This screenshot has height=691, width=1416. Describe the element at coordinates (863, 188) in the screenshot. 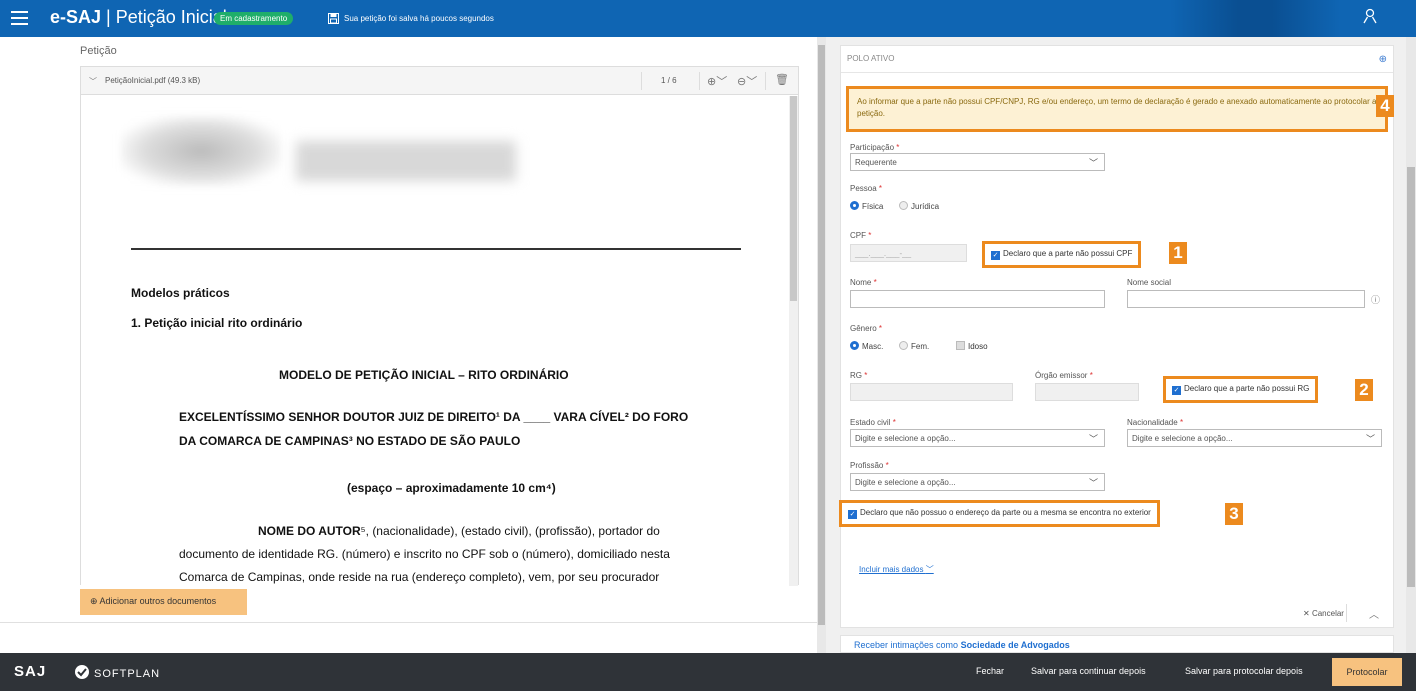

I see `pessoa-label-text: Pessoa` at that location.